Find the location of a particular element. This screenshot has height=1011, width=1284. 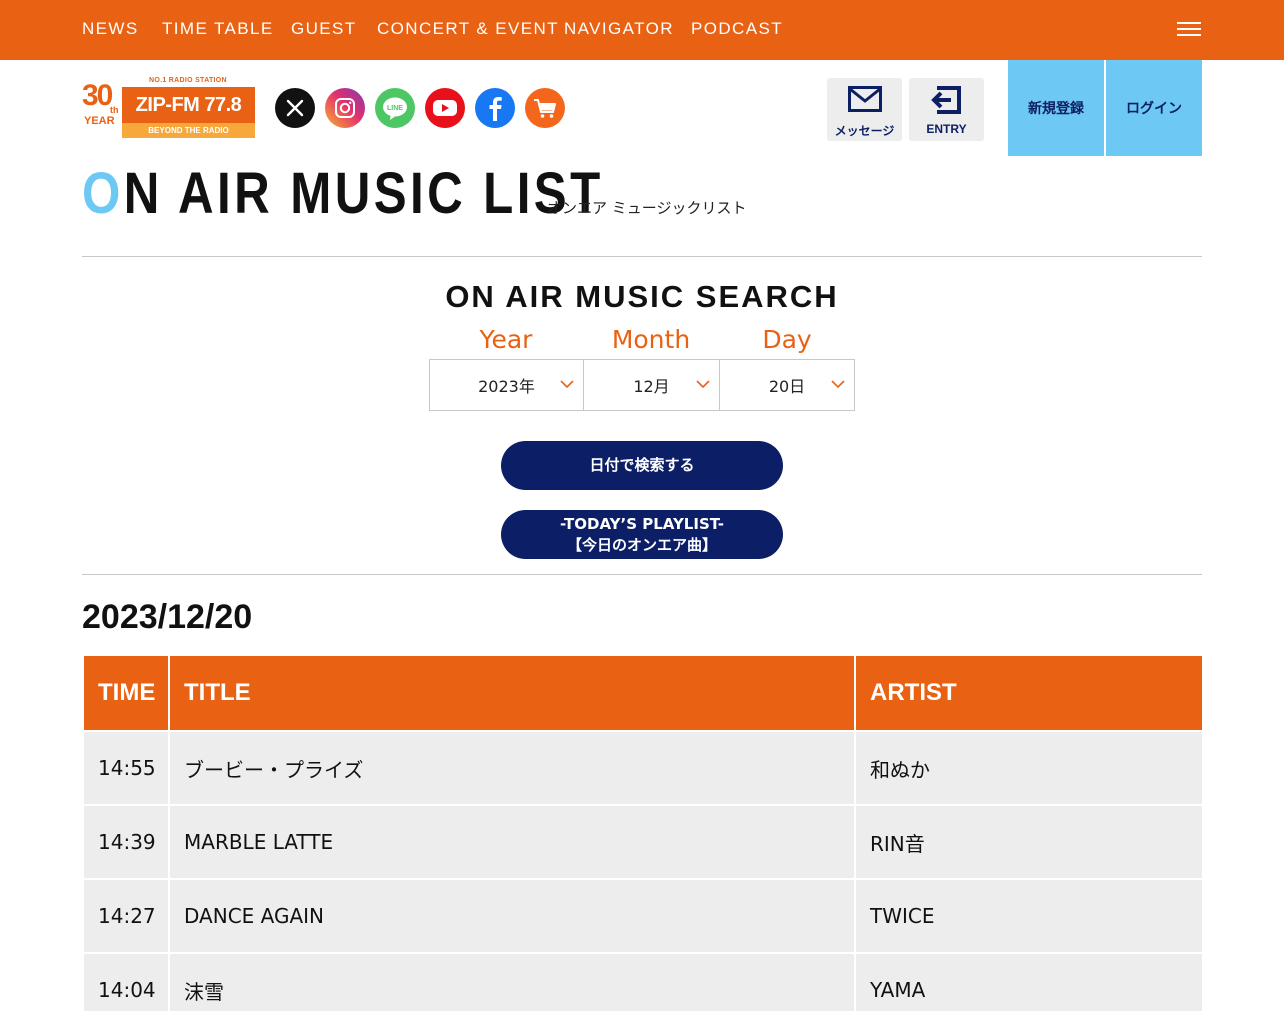

day-select-value: 20日 is located at coordinates (787, 386).